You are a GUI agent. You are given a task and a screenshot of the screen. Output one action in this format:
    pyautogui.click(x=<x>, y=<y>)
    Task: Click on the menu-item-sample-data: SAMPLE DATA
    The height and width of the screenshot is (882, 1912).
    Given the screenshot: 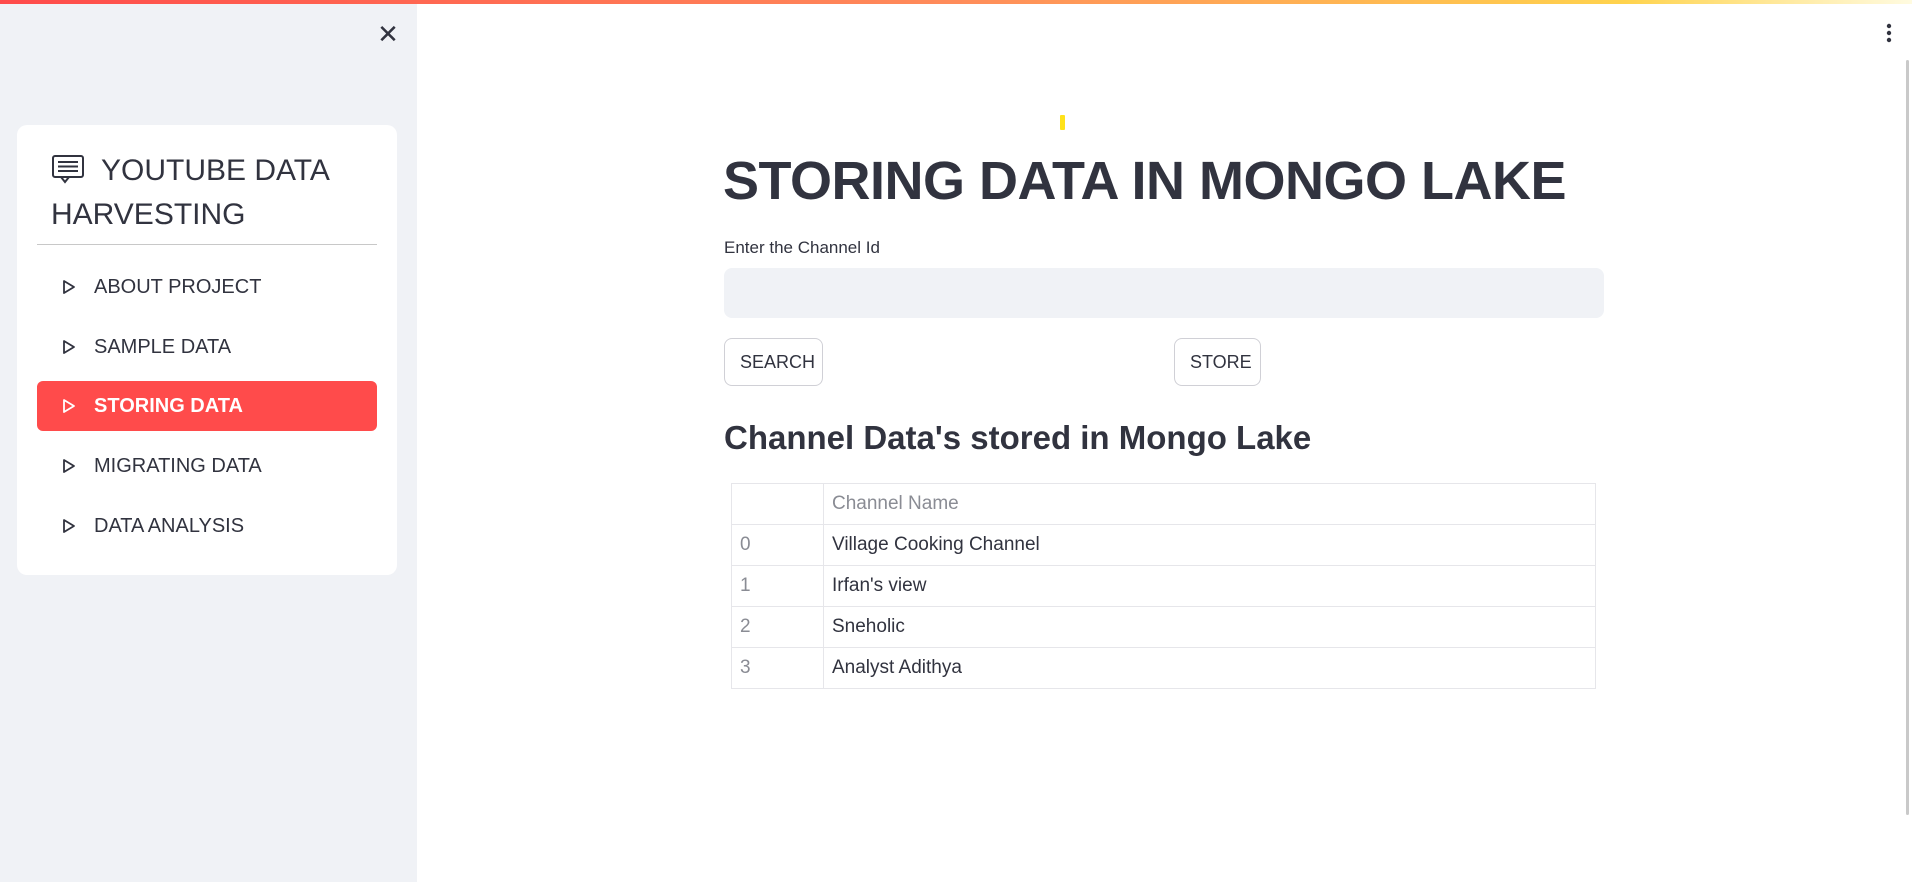 What is the action you would take?
    pyautogui.click(x=207, y=347)
    